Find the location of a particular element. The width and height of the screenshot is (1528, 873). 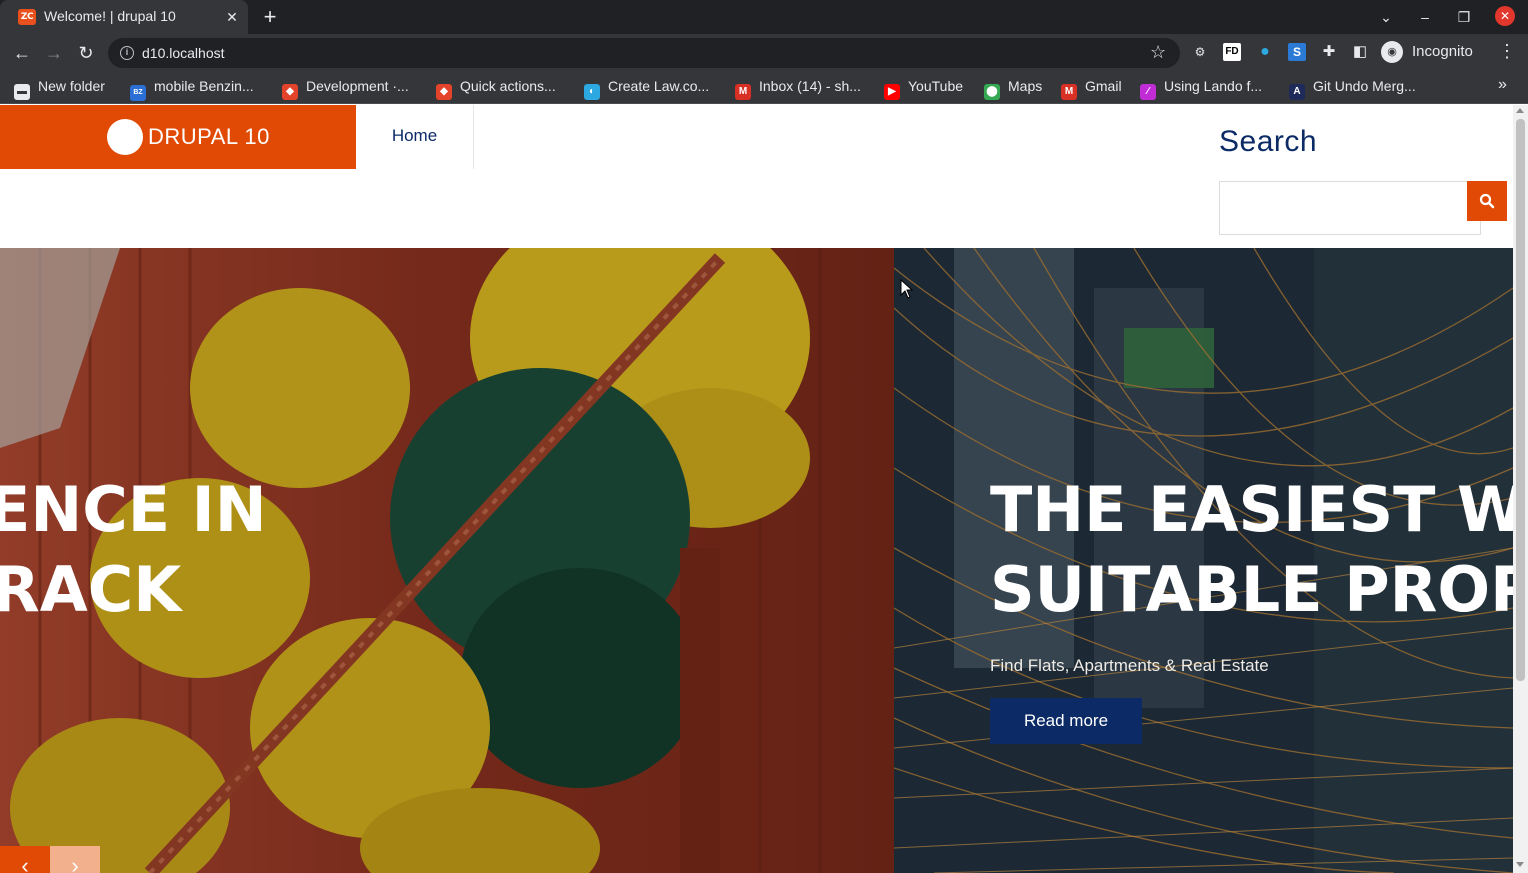

bookmarks-overflow-icon: » is located at coordinates (1502, 85).